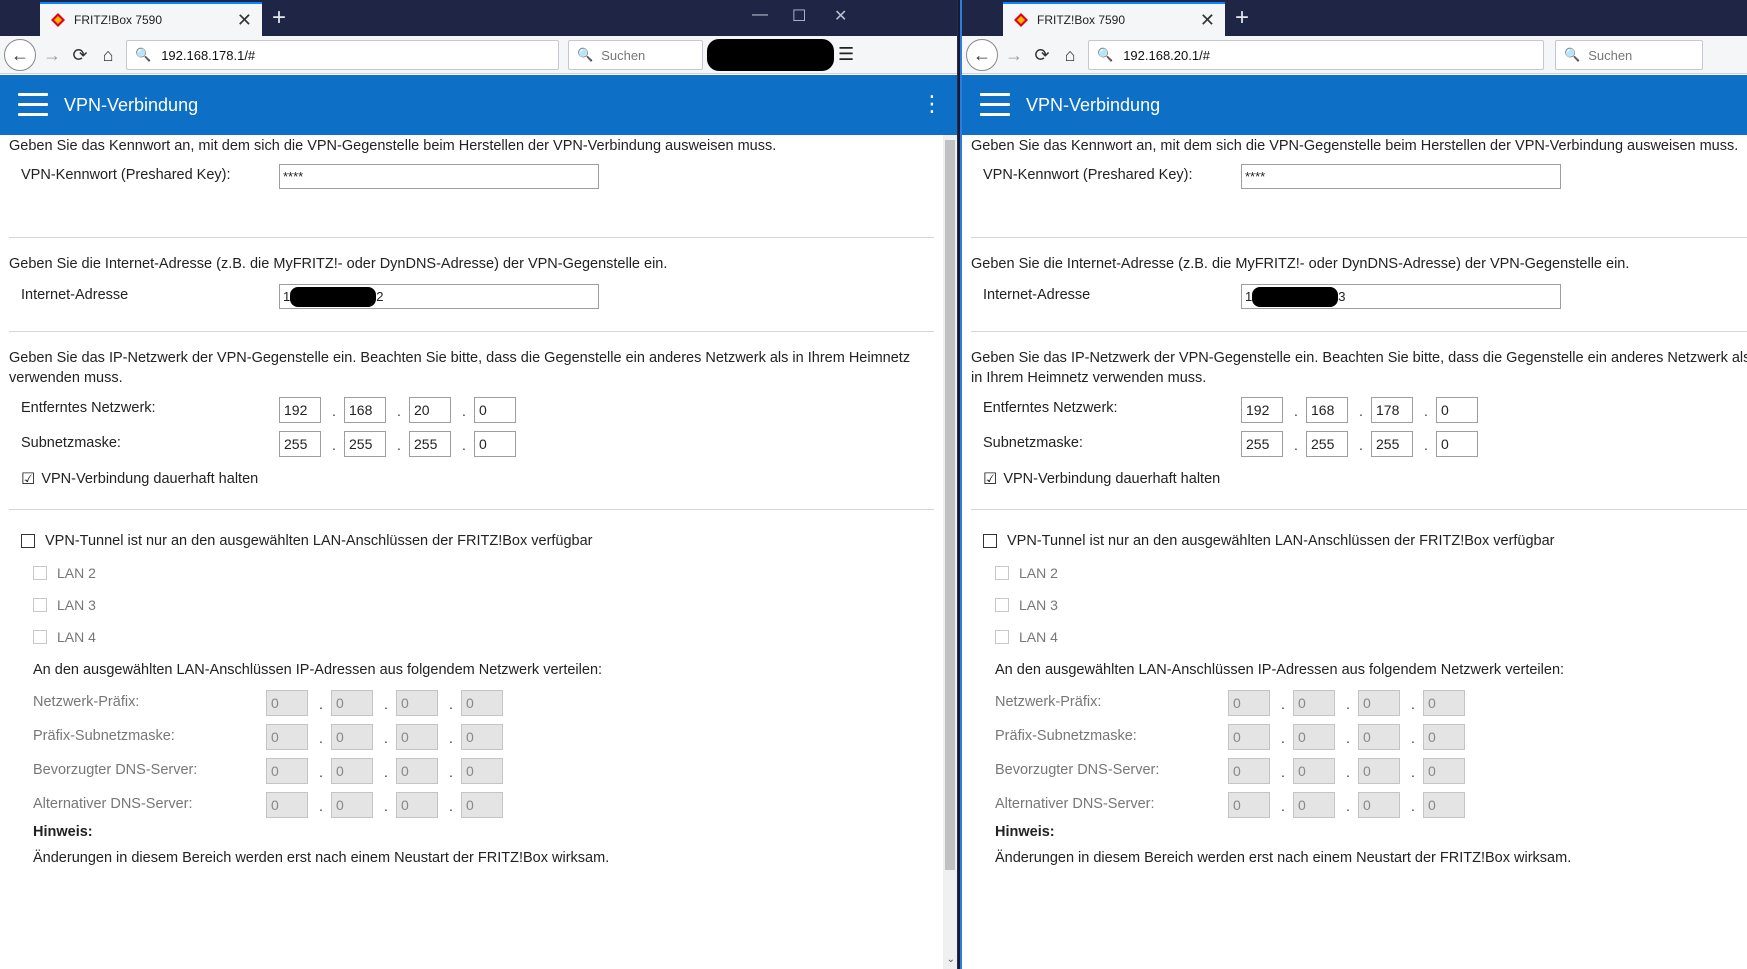 This screenshot has width=1747, height=969. Describe the element at coordinates (1105, 54) in the screenshot. I see `search-icon: 🔍` at that location.